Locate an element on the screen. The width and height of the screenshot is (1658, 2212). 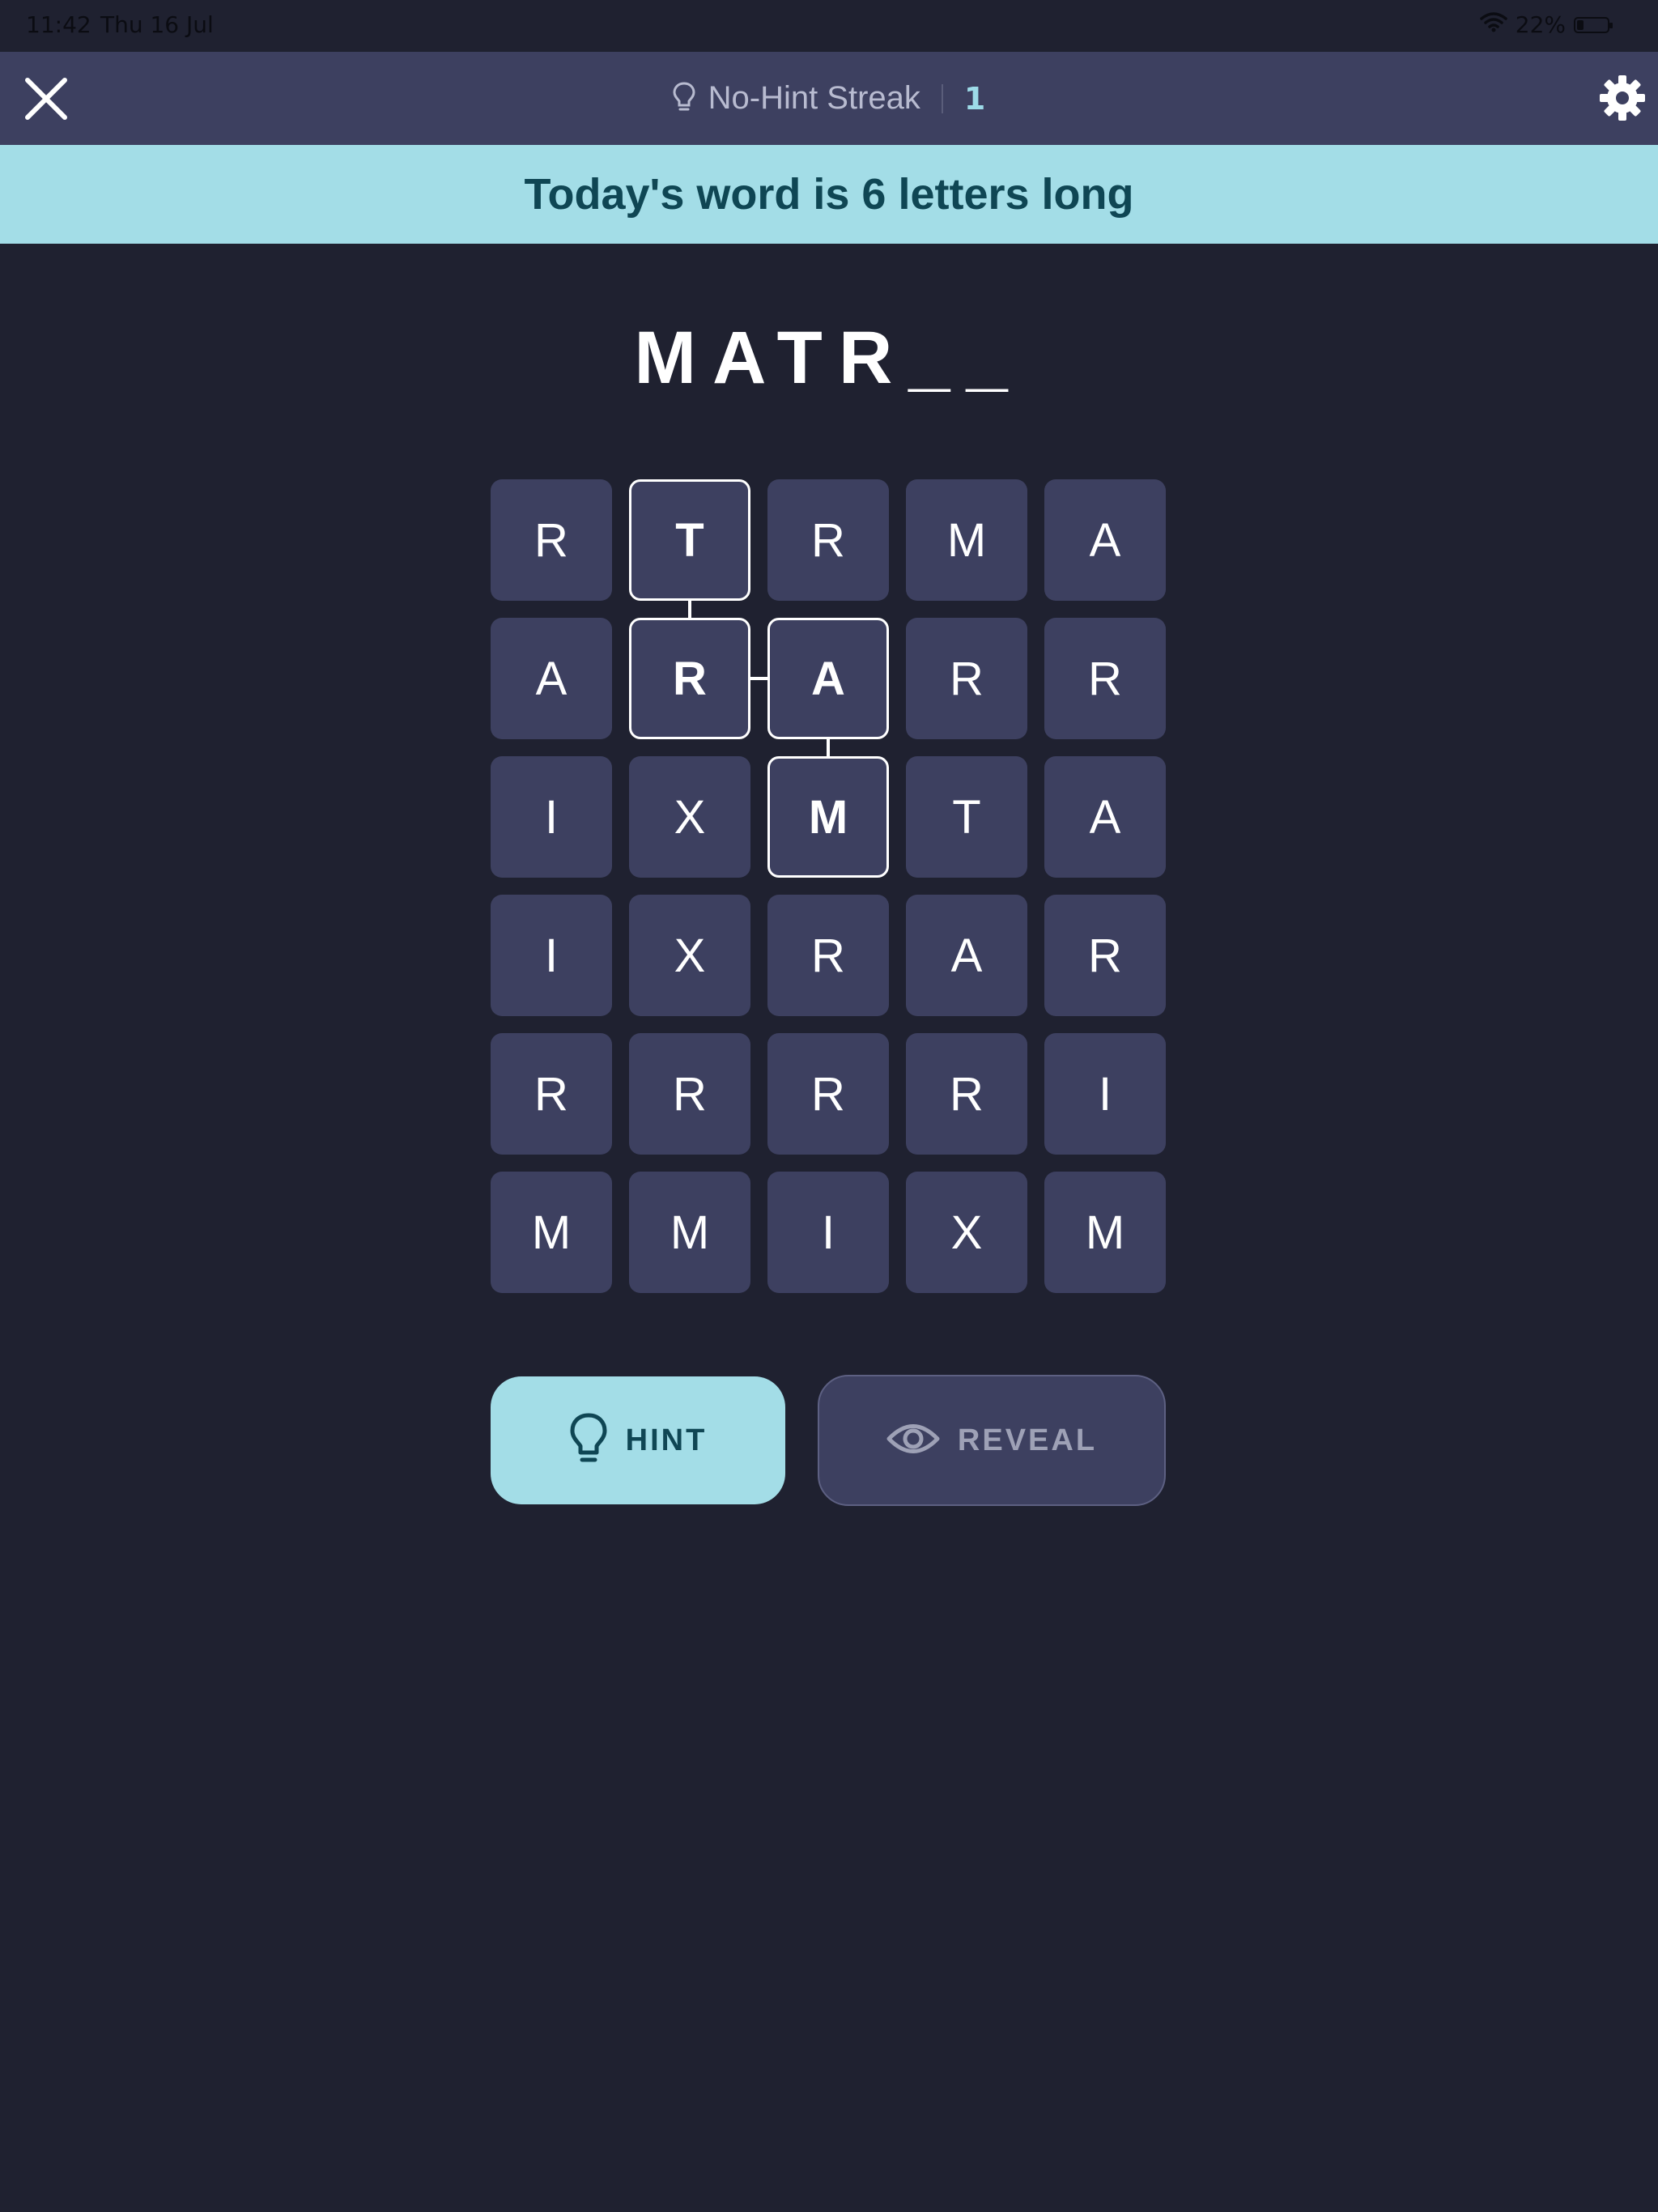
streak-label: No-Hint Streak is located at coordinates (814, 98).